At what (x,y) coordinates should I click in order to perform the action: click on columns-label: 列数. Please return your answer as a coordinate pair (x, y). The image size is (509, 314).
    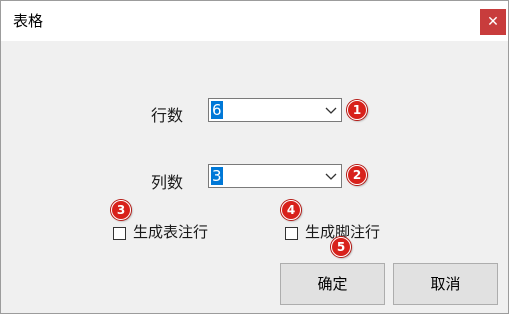
    Looking at the image, I should click on (167, 182).